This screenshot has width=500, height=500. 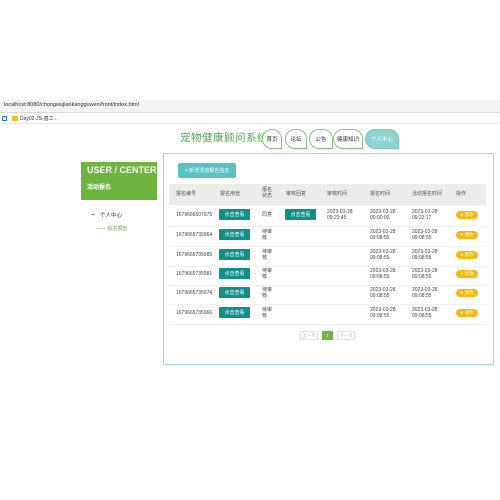 I want to click on nav-tab-knowledge: 健康知识, so click(x=348, y=139).